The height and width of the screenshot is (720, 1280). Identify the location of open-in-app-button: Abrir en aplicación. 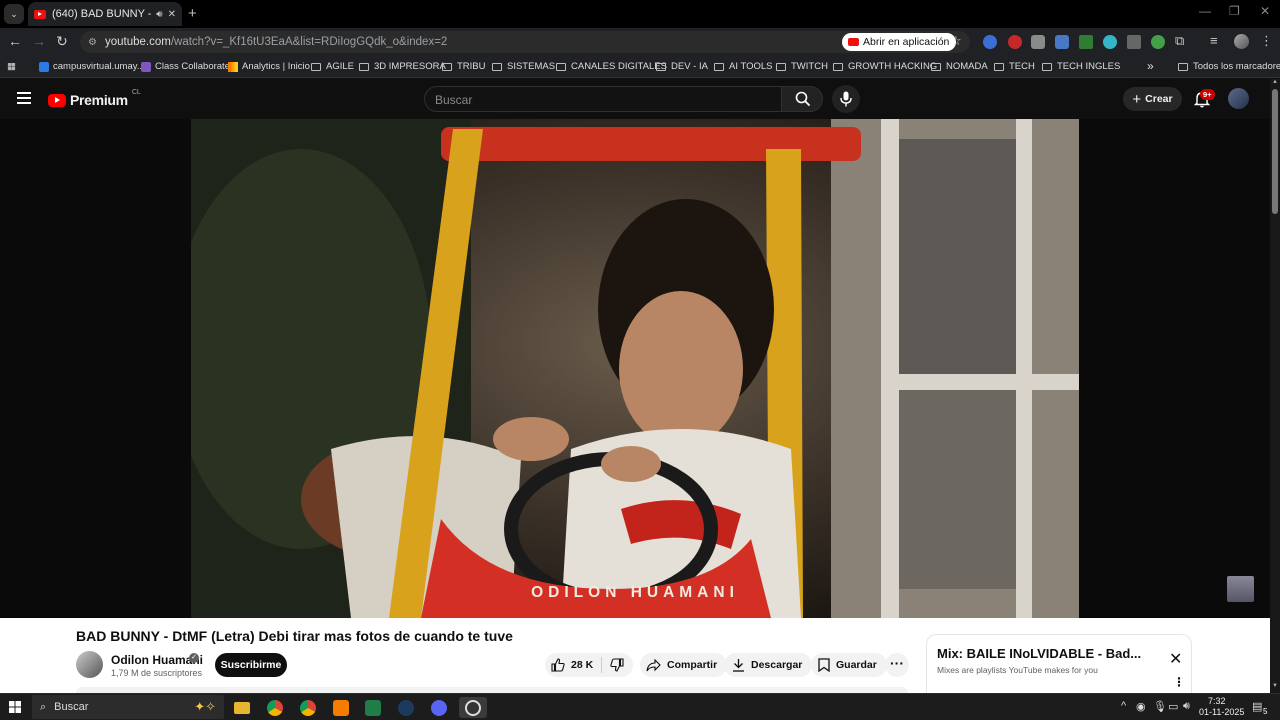
(899, 42).